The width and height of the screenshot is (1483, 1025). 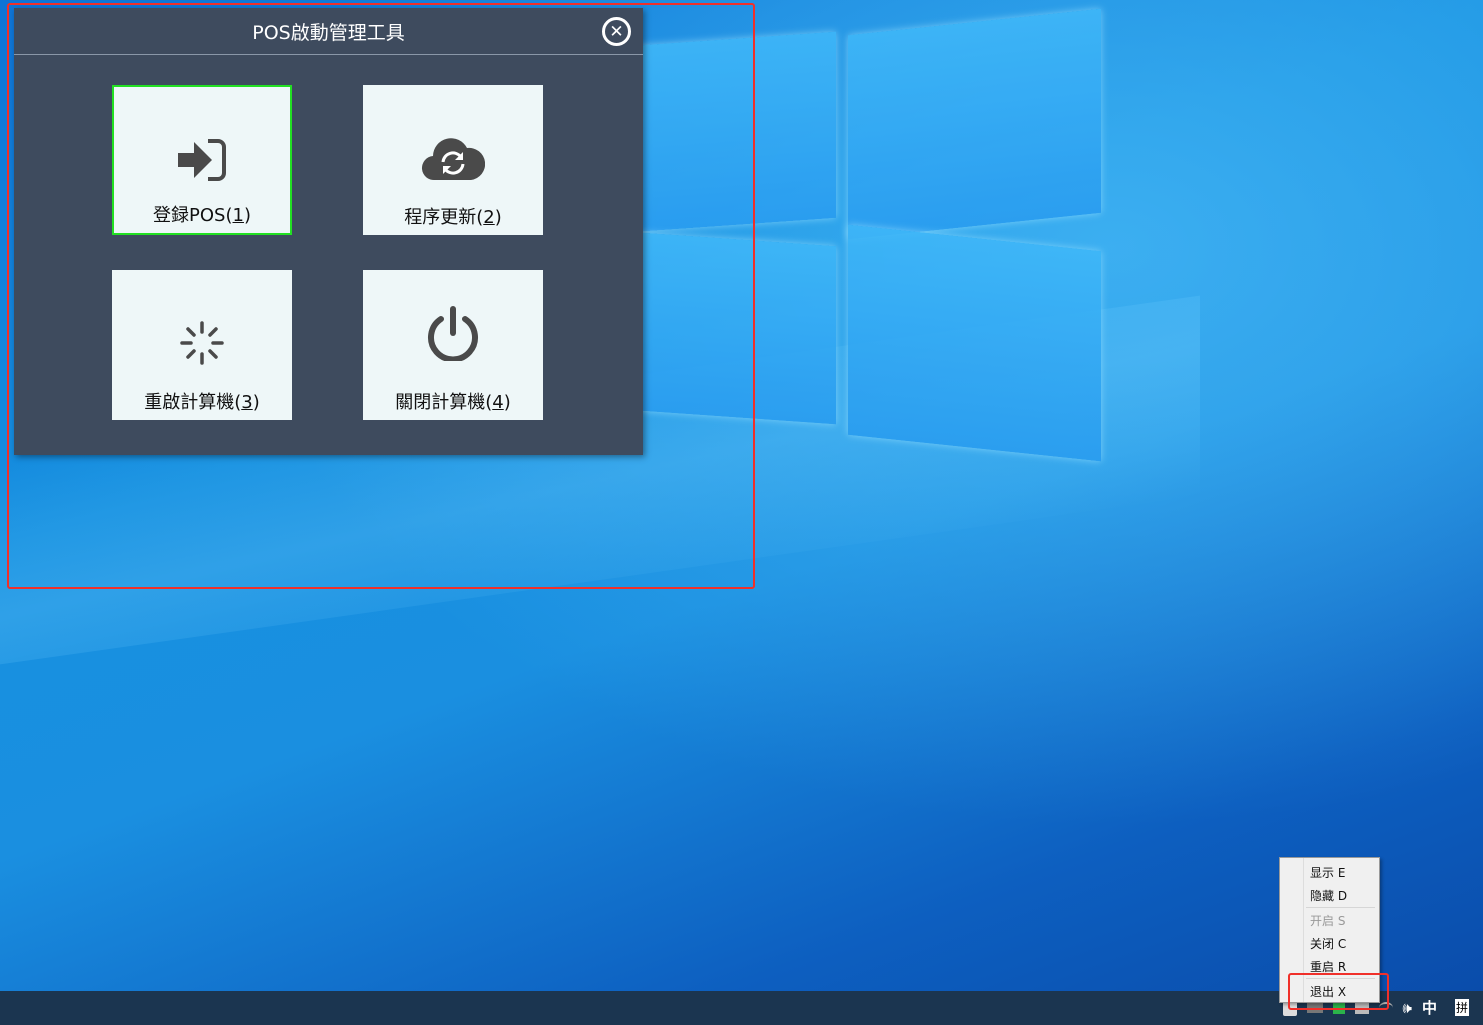 What do you see at coordinates (1328, 921) in the screenshot?
I see `menu-item-start: 开启 S` at bounding box center [1328, 921].